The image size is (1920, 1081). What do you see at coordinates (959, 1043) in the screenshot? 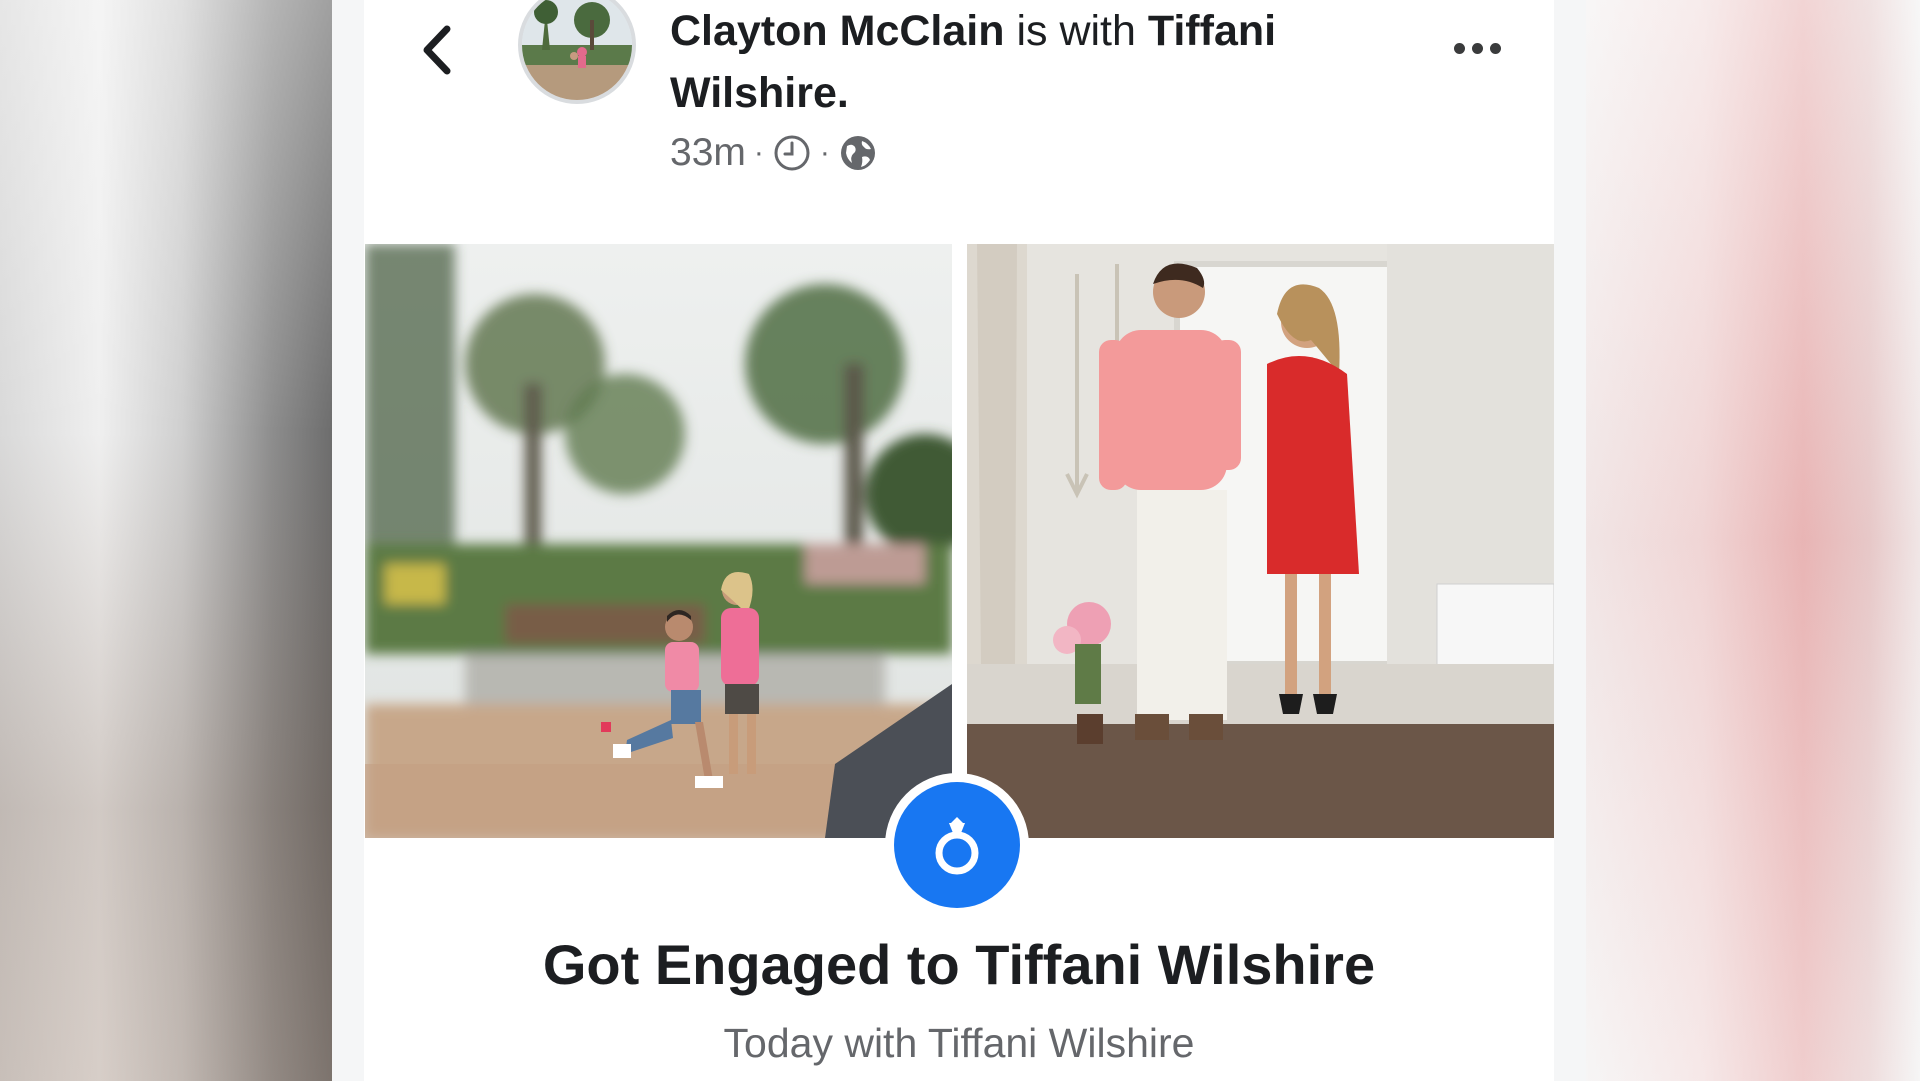
I see `life-event-subtitle: Today with Tiffani Wilshire` at bounding box center [959, 1043].